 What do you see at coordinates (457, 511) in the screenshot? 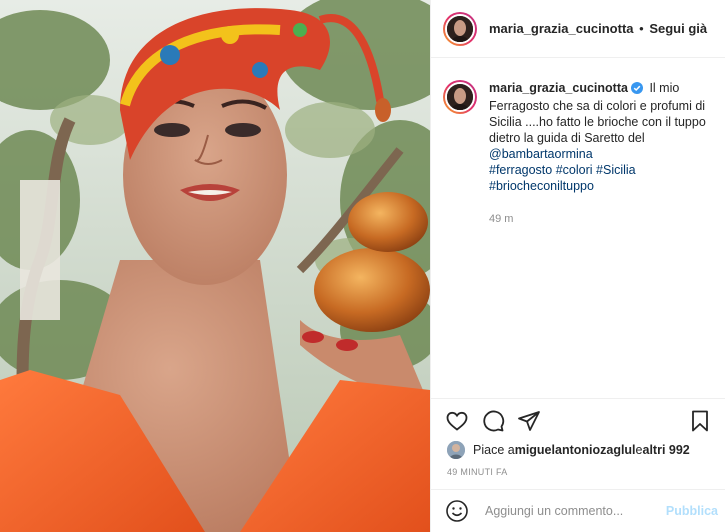
I see `smiley-icon` at bounding box center [457, 511].